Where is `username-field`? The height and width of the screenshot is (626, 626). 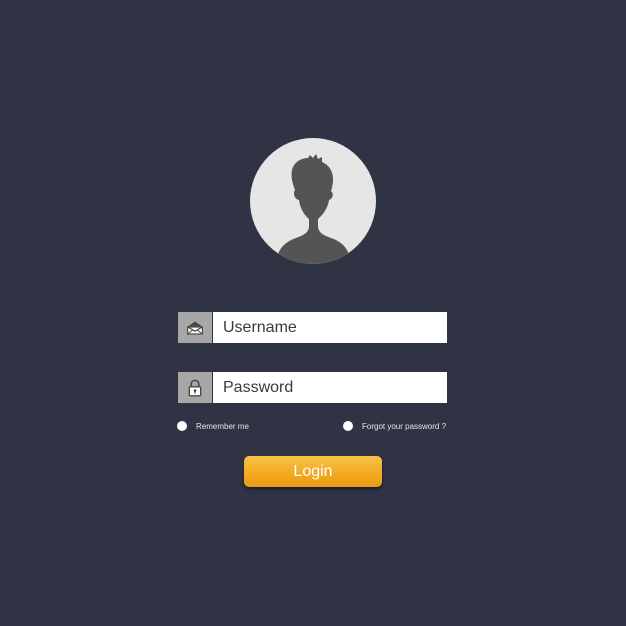
username-field is located at coordinates (312, 327).